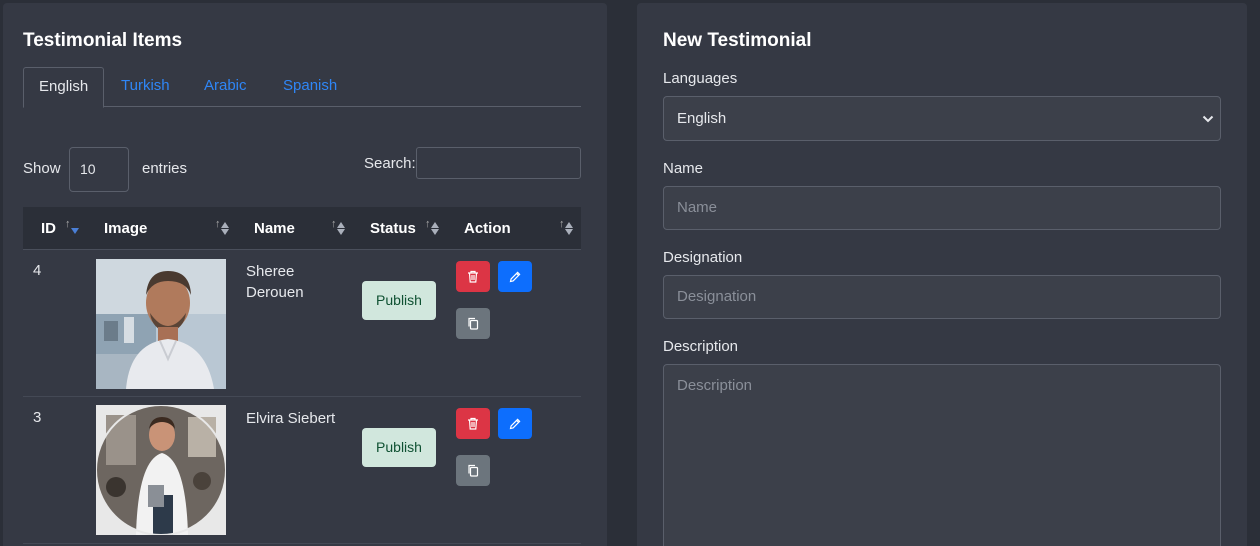 This screenshot has width=1260, height=546. Describe the element at coordinates (737, 40) in the screenshot. I see `form-title: New Testimonial` at that location.